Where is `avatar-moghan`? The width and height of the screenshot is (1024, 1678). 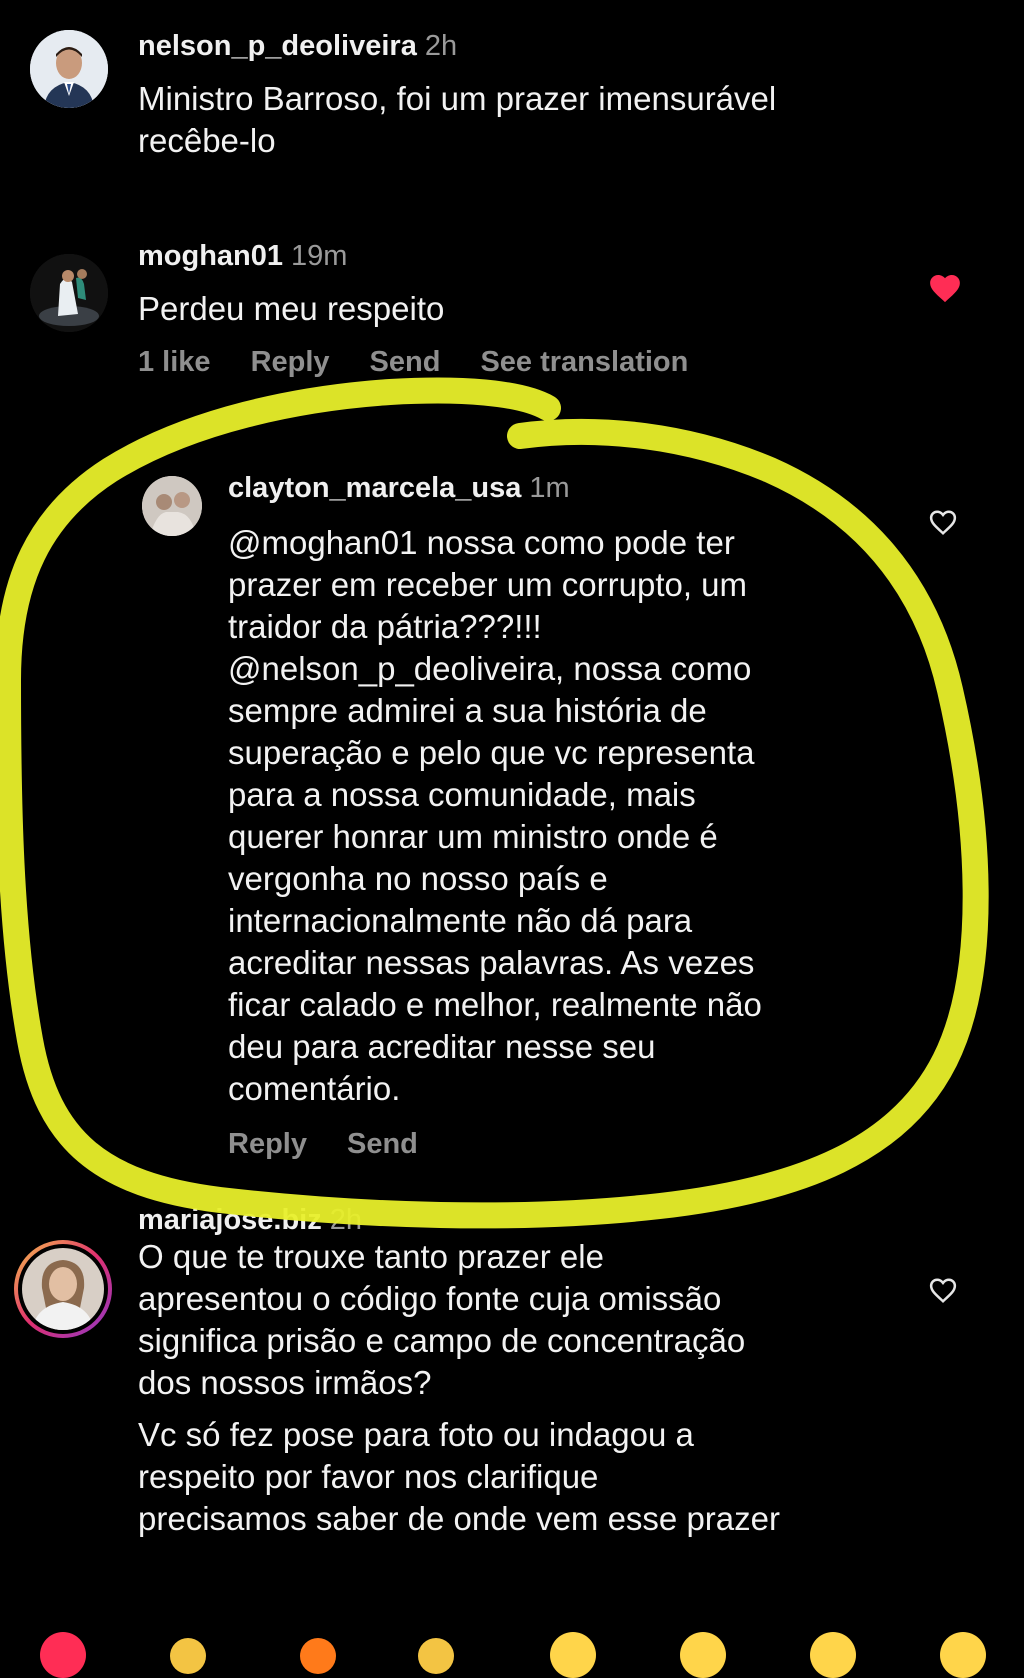
avatar-moghan is located at coordinates (69, 293).